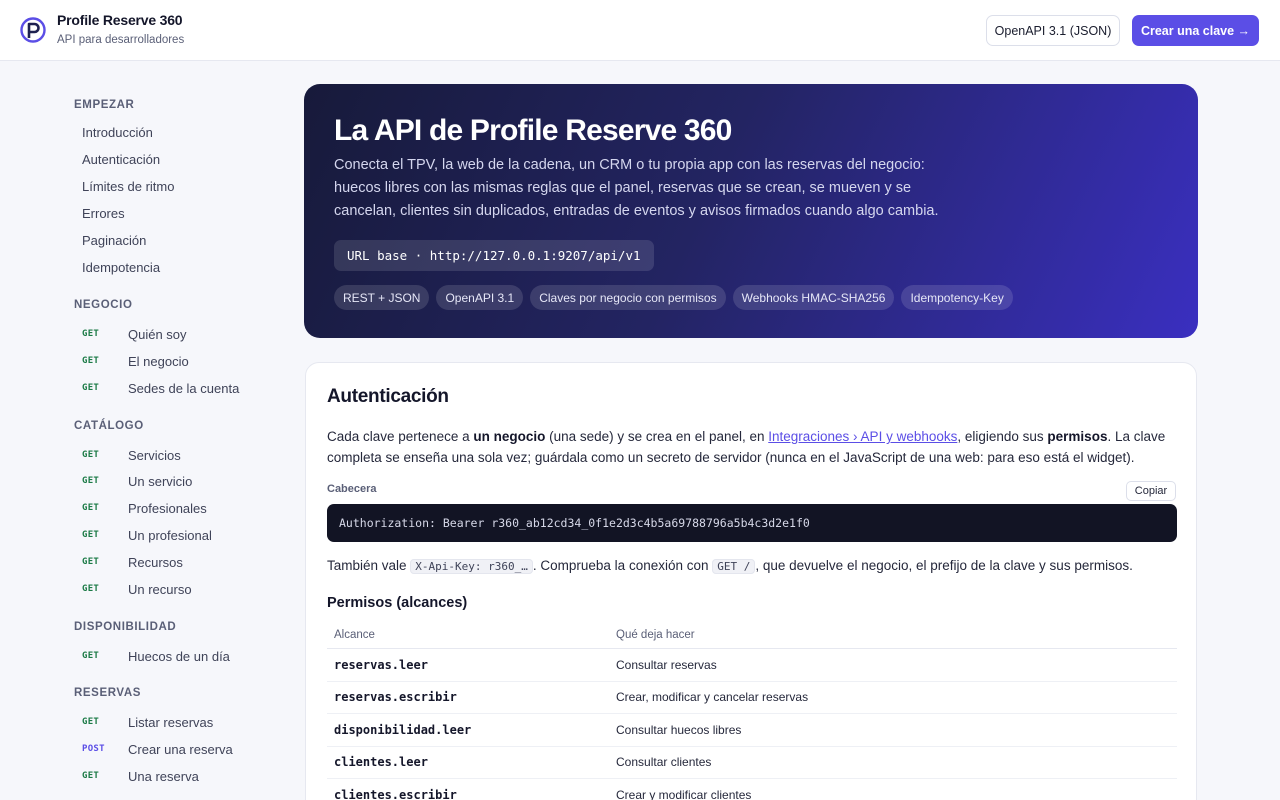 The image size is (1280, 800). Describe the element at coordinates (103, 213) in the screenshot. I see `sidebar-link-errores: Errores` at that location.